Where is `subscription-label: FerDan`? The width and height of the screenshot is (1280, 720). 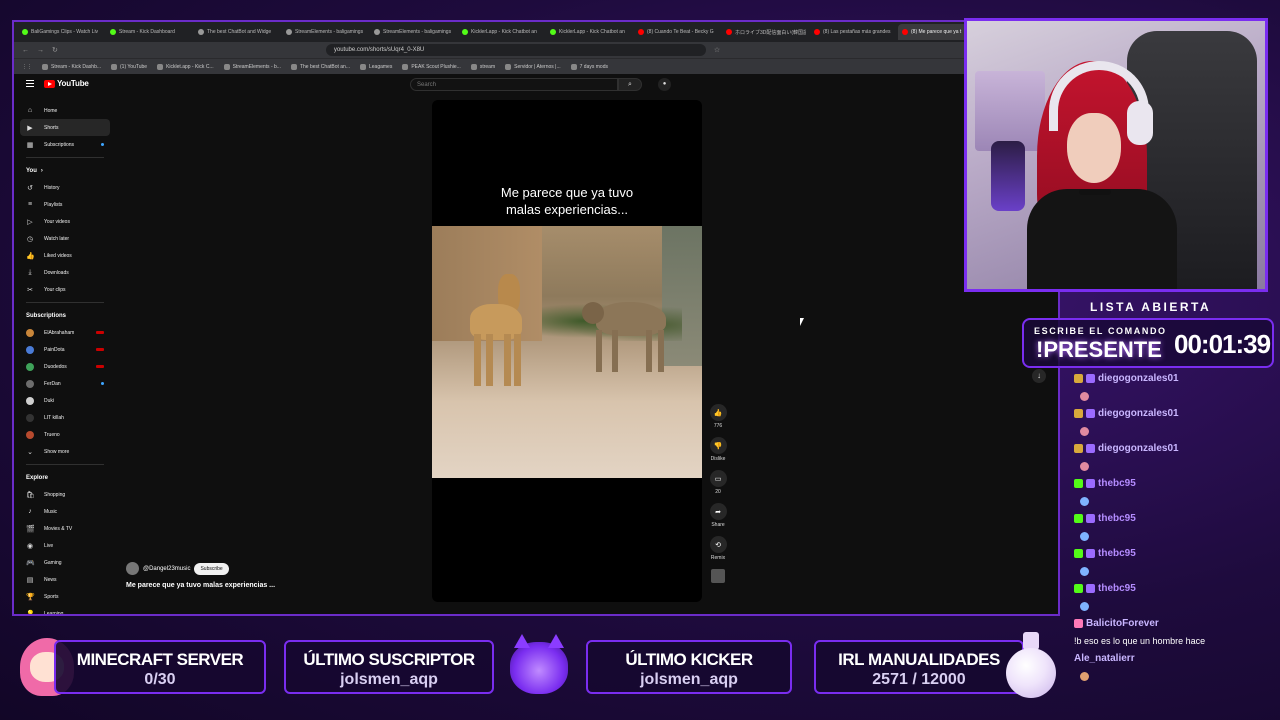 subscription-label: FerDan is located at coordinates (52, 383).